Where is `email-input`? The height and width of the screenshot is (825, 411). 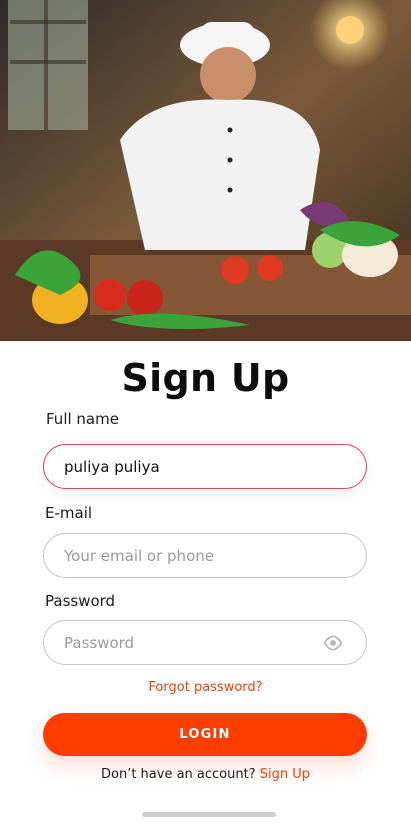 email-input is located at coordinates (205, 555).